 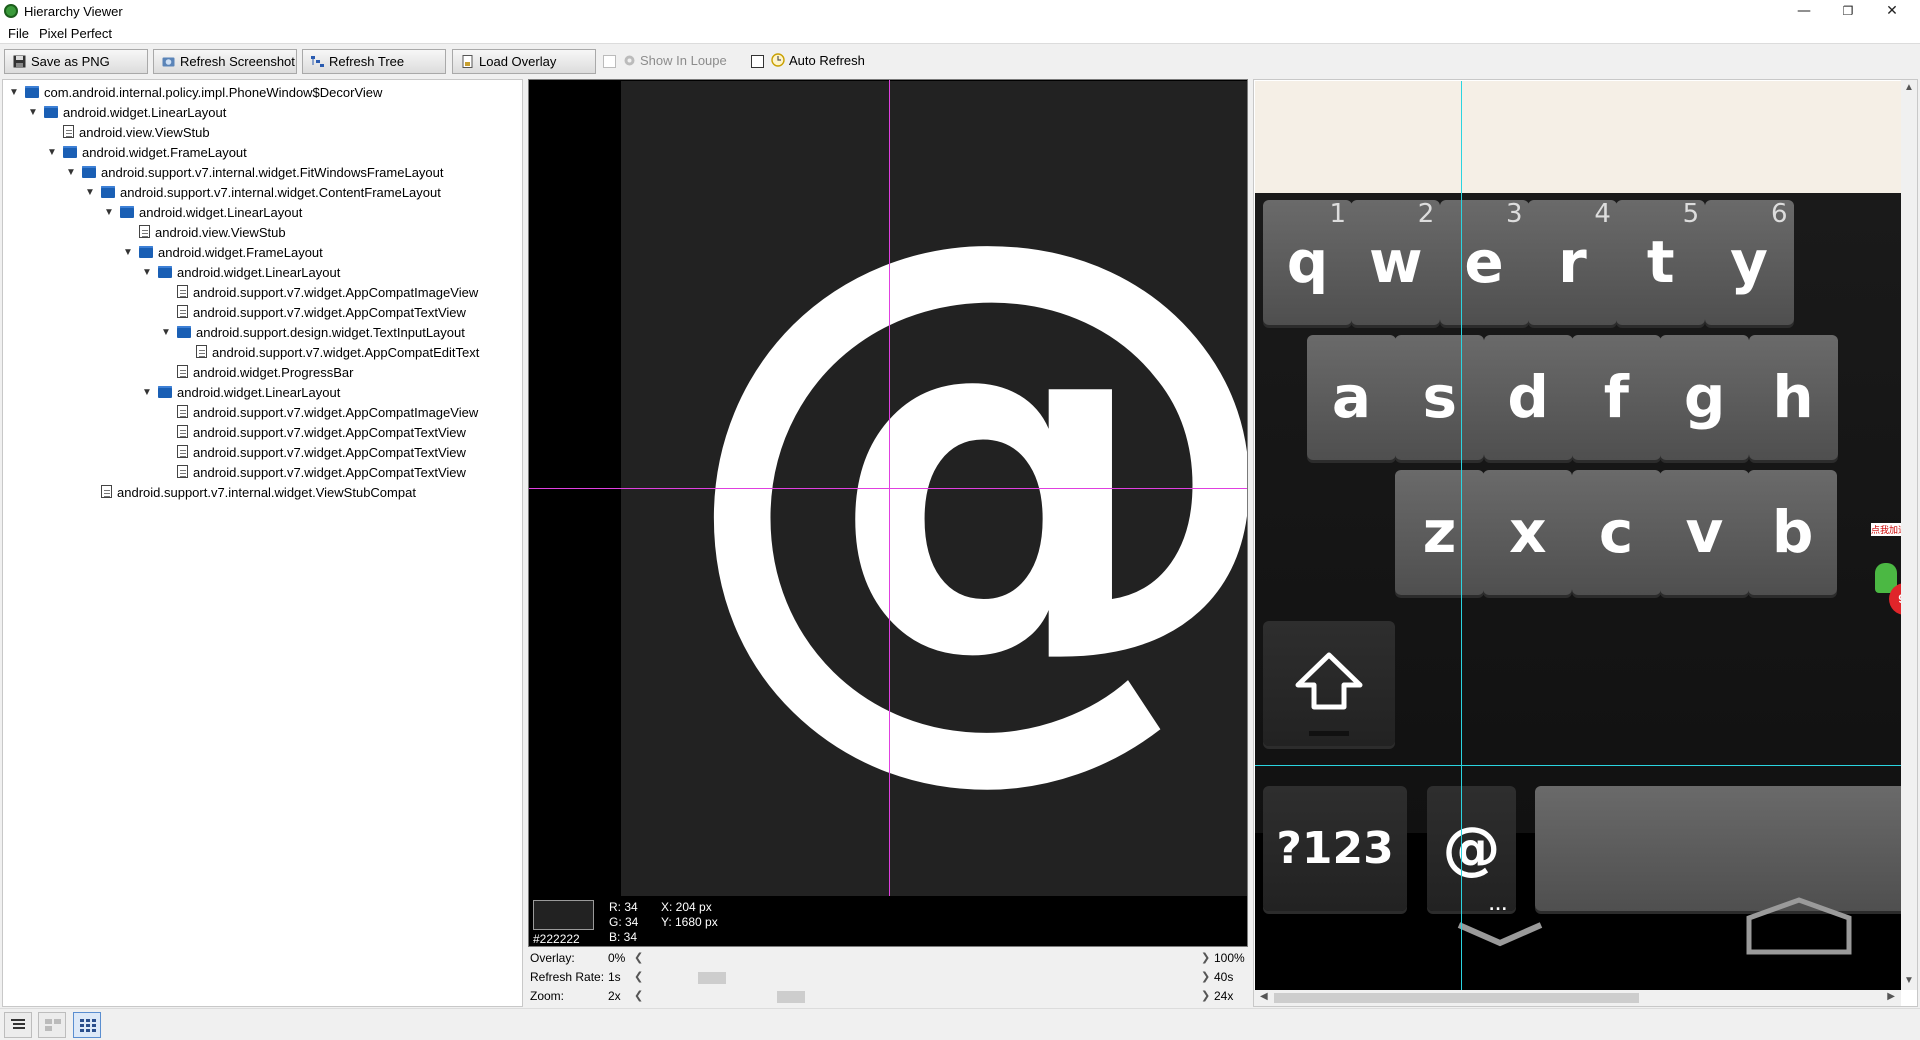 What do you see at coordinates (1616, 397) in the screenshot?
I see `key-f: f` at bounding box center [1616, 397].